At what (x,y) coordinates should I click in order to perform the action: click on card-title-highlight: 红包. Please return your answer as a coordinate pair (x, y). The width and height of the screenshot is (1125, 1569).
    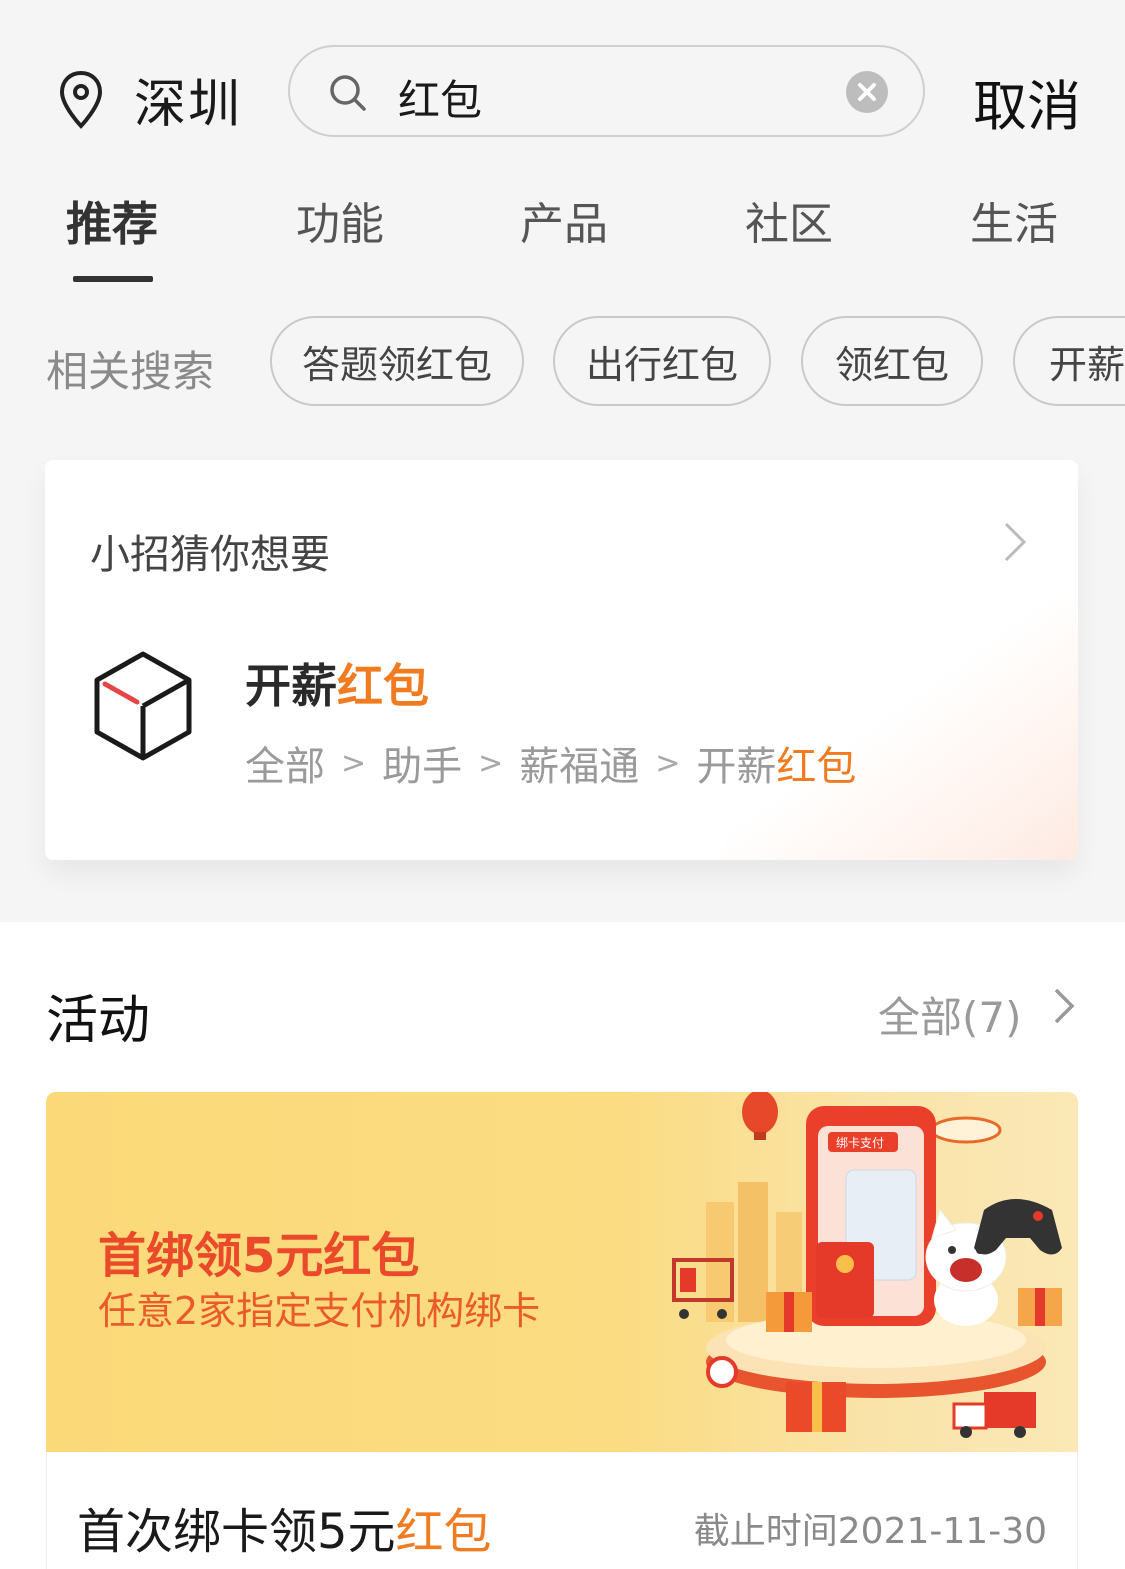
    Looking at the image, I should click on (443, 1532).